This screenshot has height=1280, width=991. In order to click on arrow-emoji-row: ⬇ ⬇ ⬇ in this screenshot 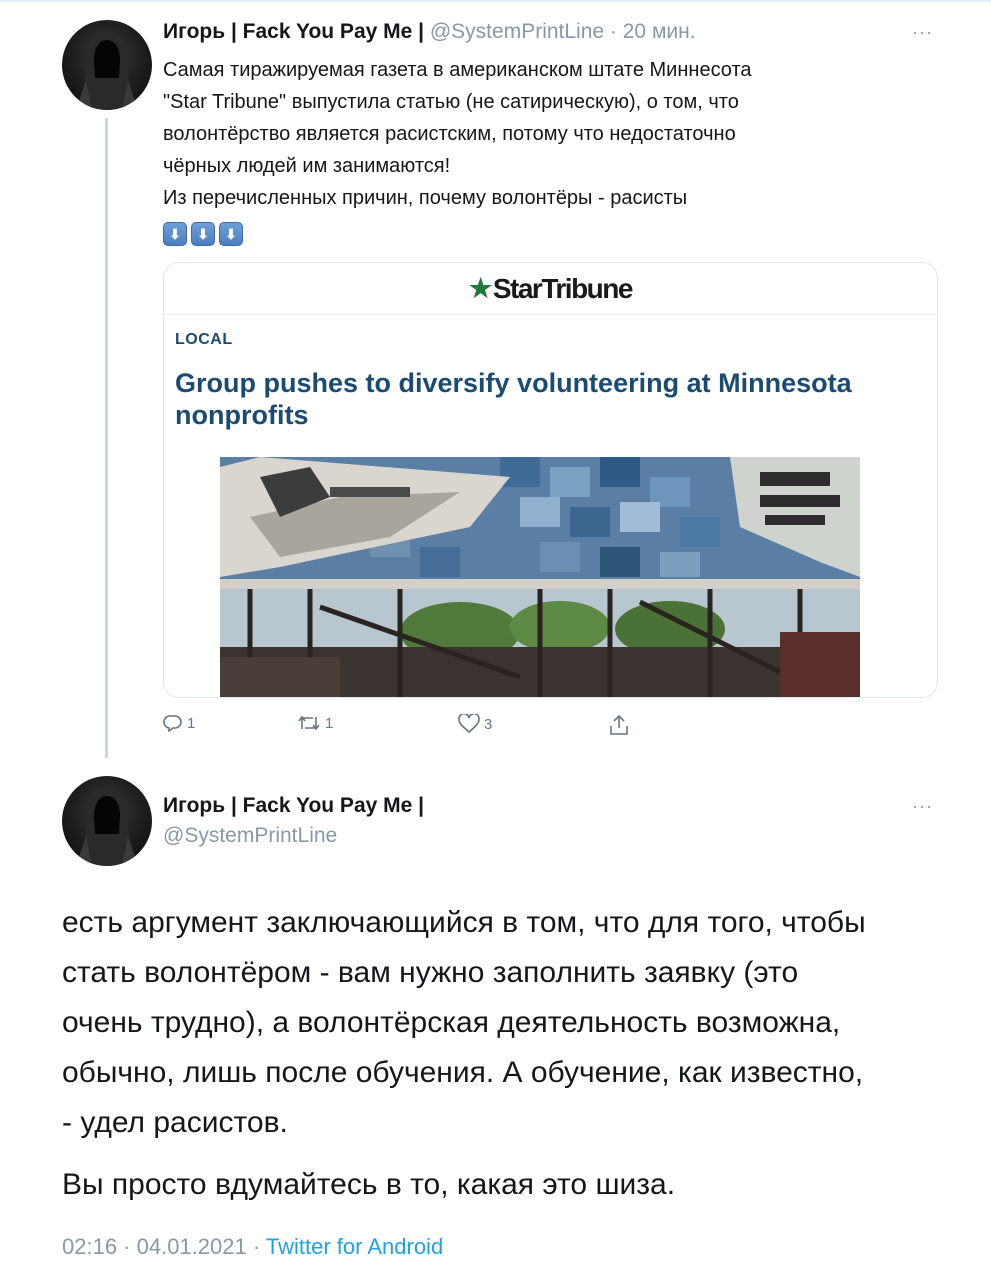, I will do `click(203, 234)`.